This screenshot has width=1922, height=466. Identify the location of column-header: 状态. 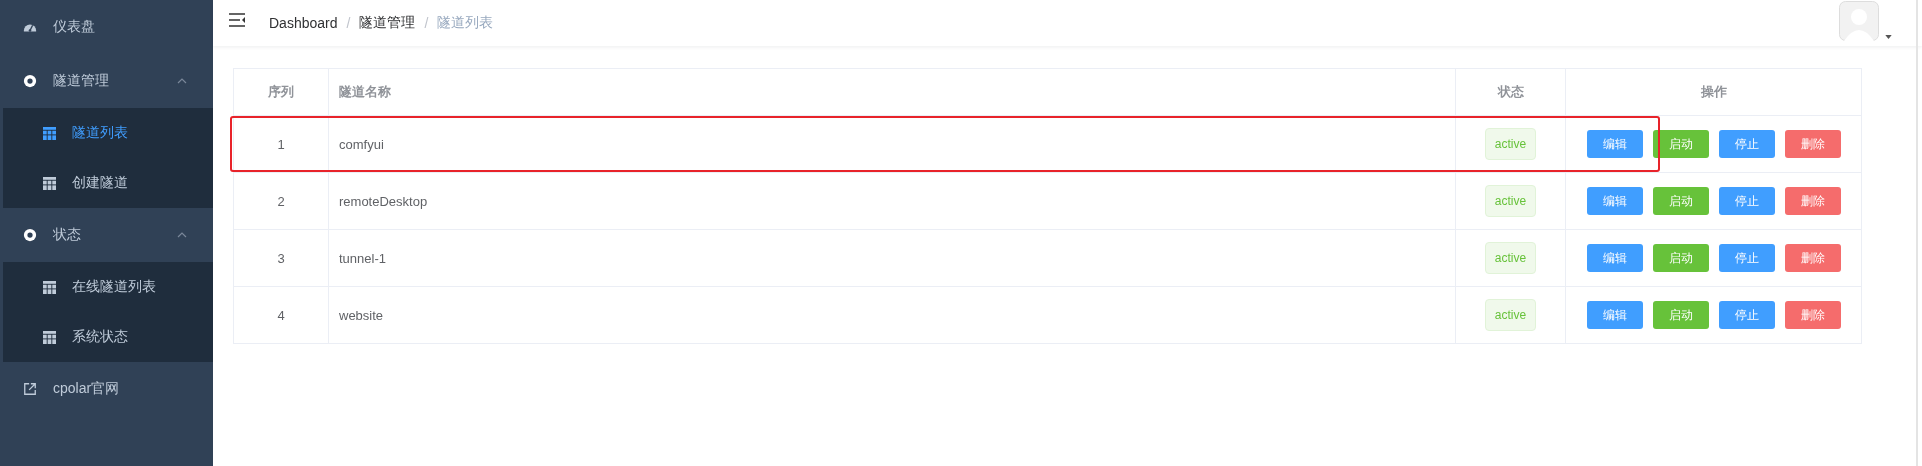
(1511, 92).